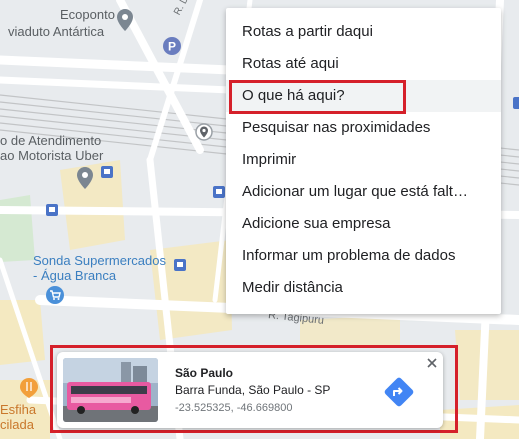  I want to click on poi-label-esfiha-2: cilada, so click(17, 425).